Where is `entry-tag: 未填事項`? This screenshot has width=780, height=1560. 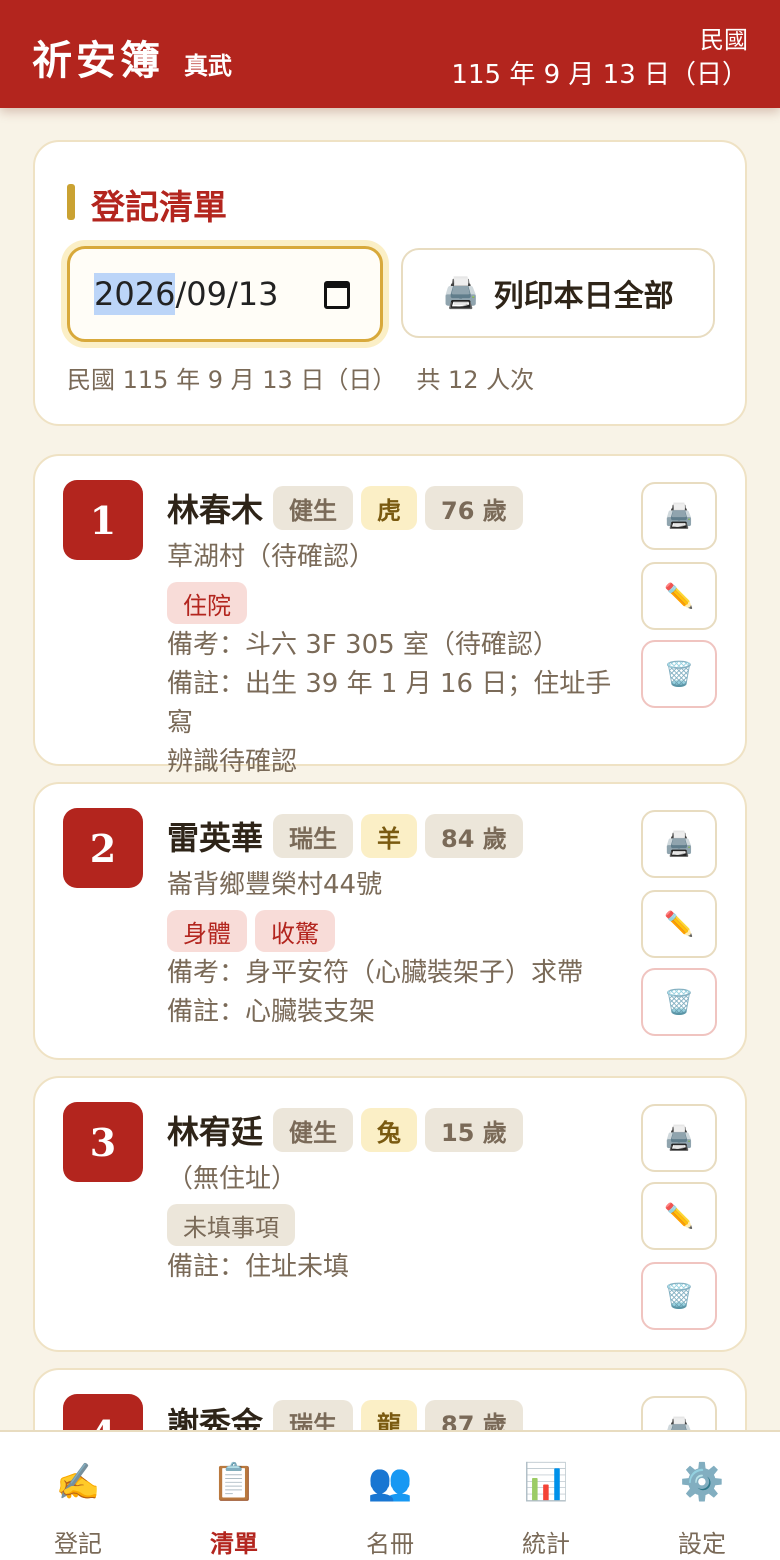 entry-tag: 未填事項 is located at coordinates (231, 1225).